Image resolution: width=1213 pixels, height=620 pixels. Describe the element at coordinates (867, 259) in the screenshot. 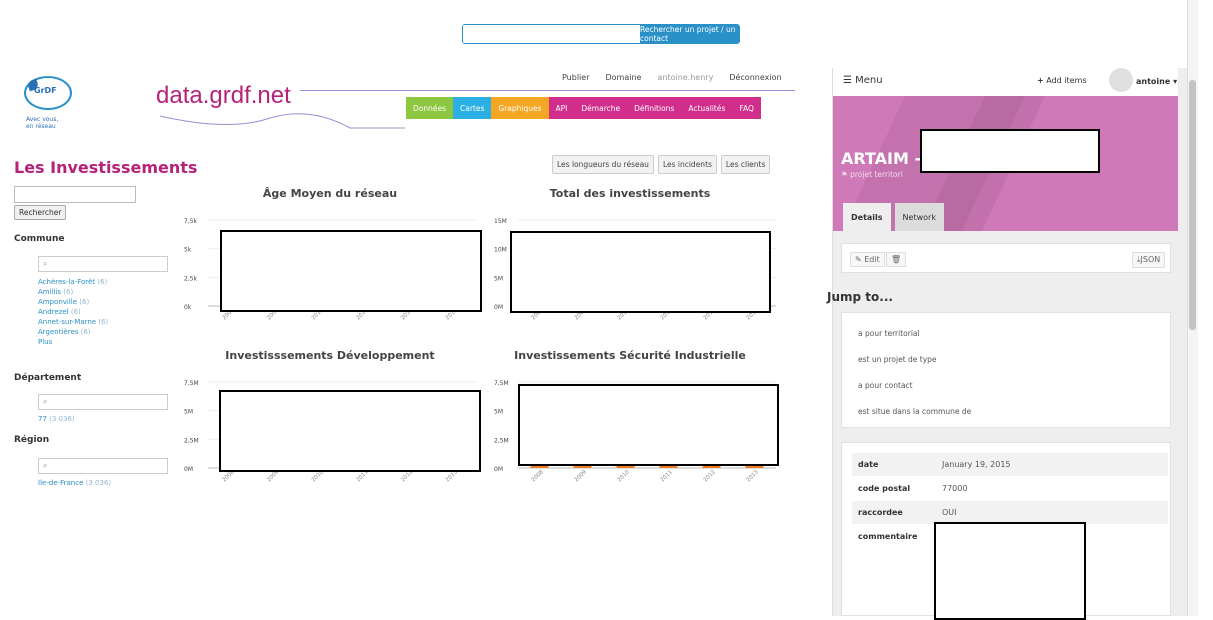

I see `edit-button: ✎ Edit` at that location.